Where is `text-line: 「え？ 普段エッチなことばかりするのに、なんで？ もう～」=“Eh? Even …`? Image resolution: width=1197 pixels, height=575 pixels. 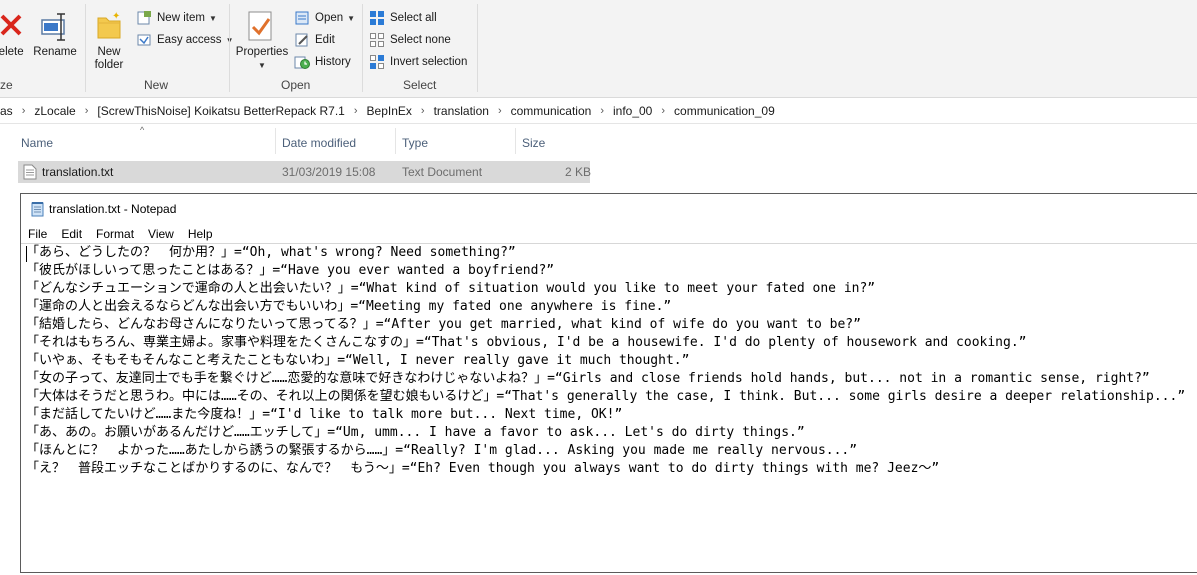
text-line: 「え？ 普段エッチなことばかりするのに、なんで？ もう～」=“Eh? Even … is located at coordinates (483, 468).